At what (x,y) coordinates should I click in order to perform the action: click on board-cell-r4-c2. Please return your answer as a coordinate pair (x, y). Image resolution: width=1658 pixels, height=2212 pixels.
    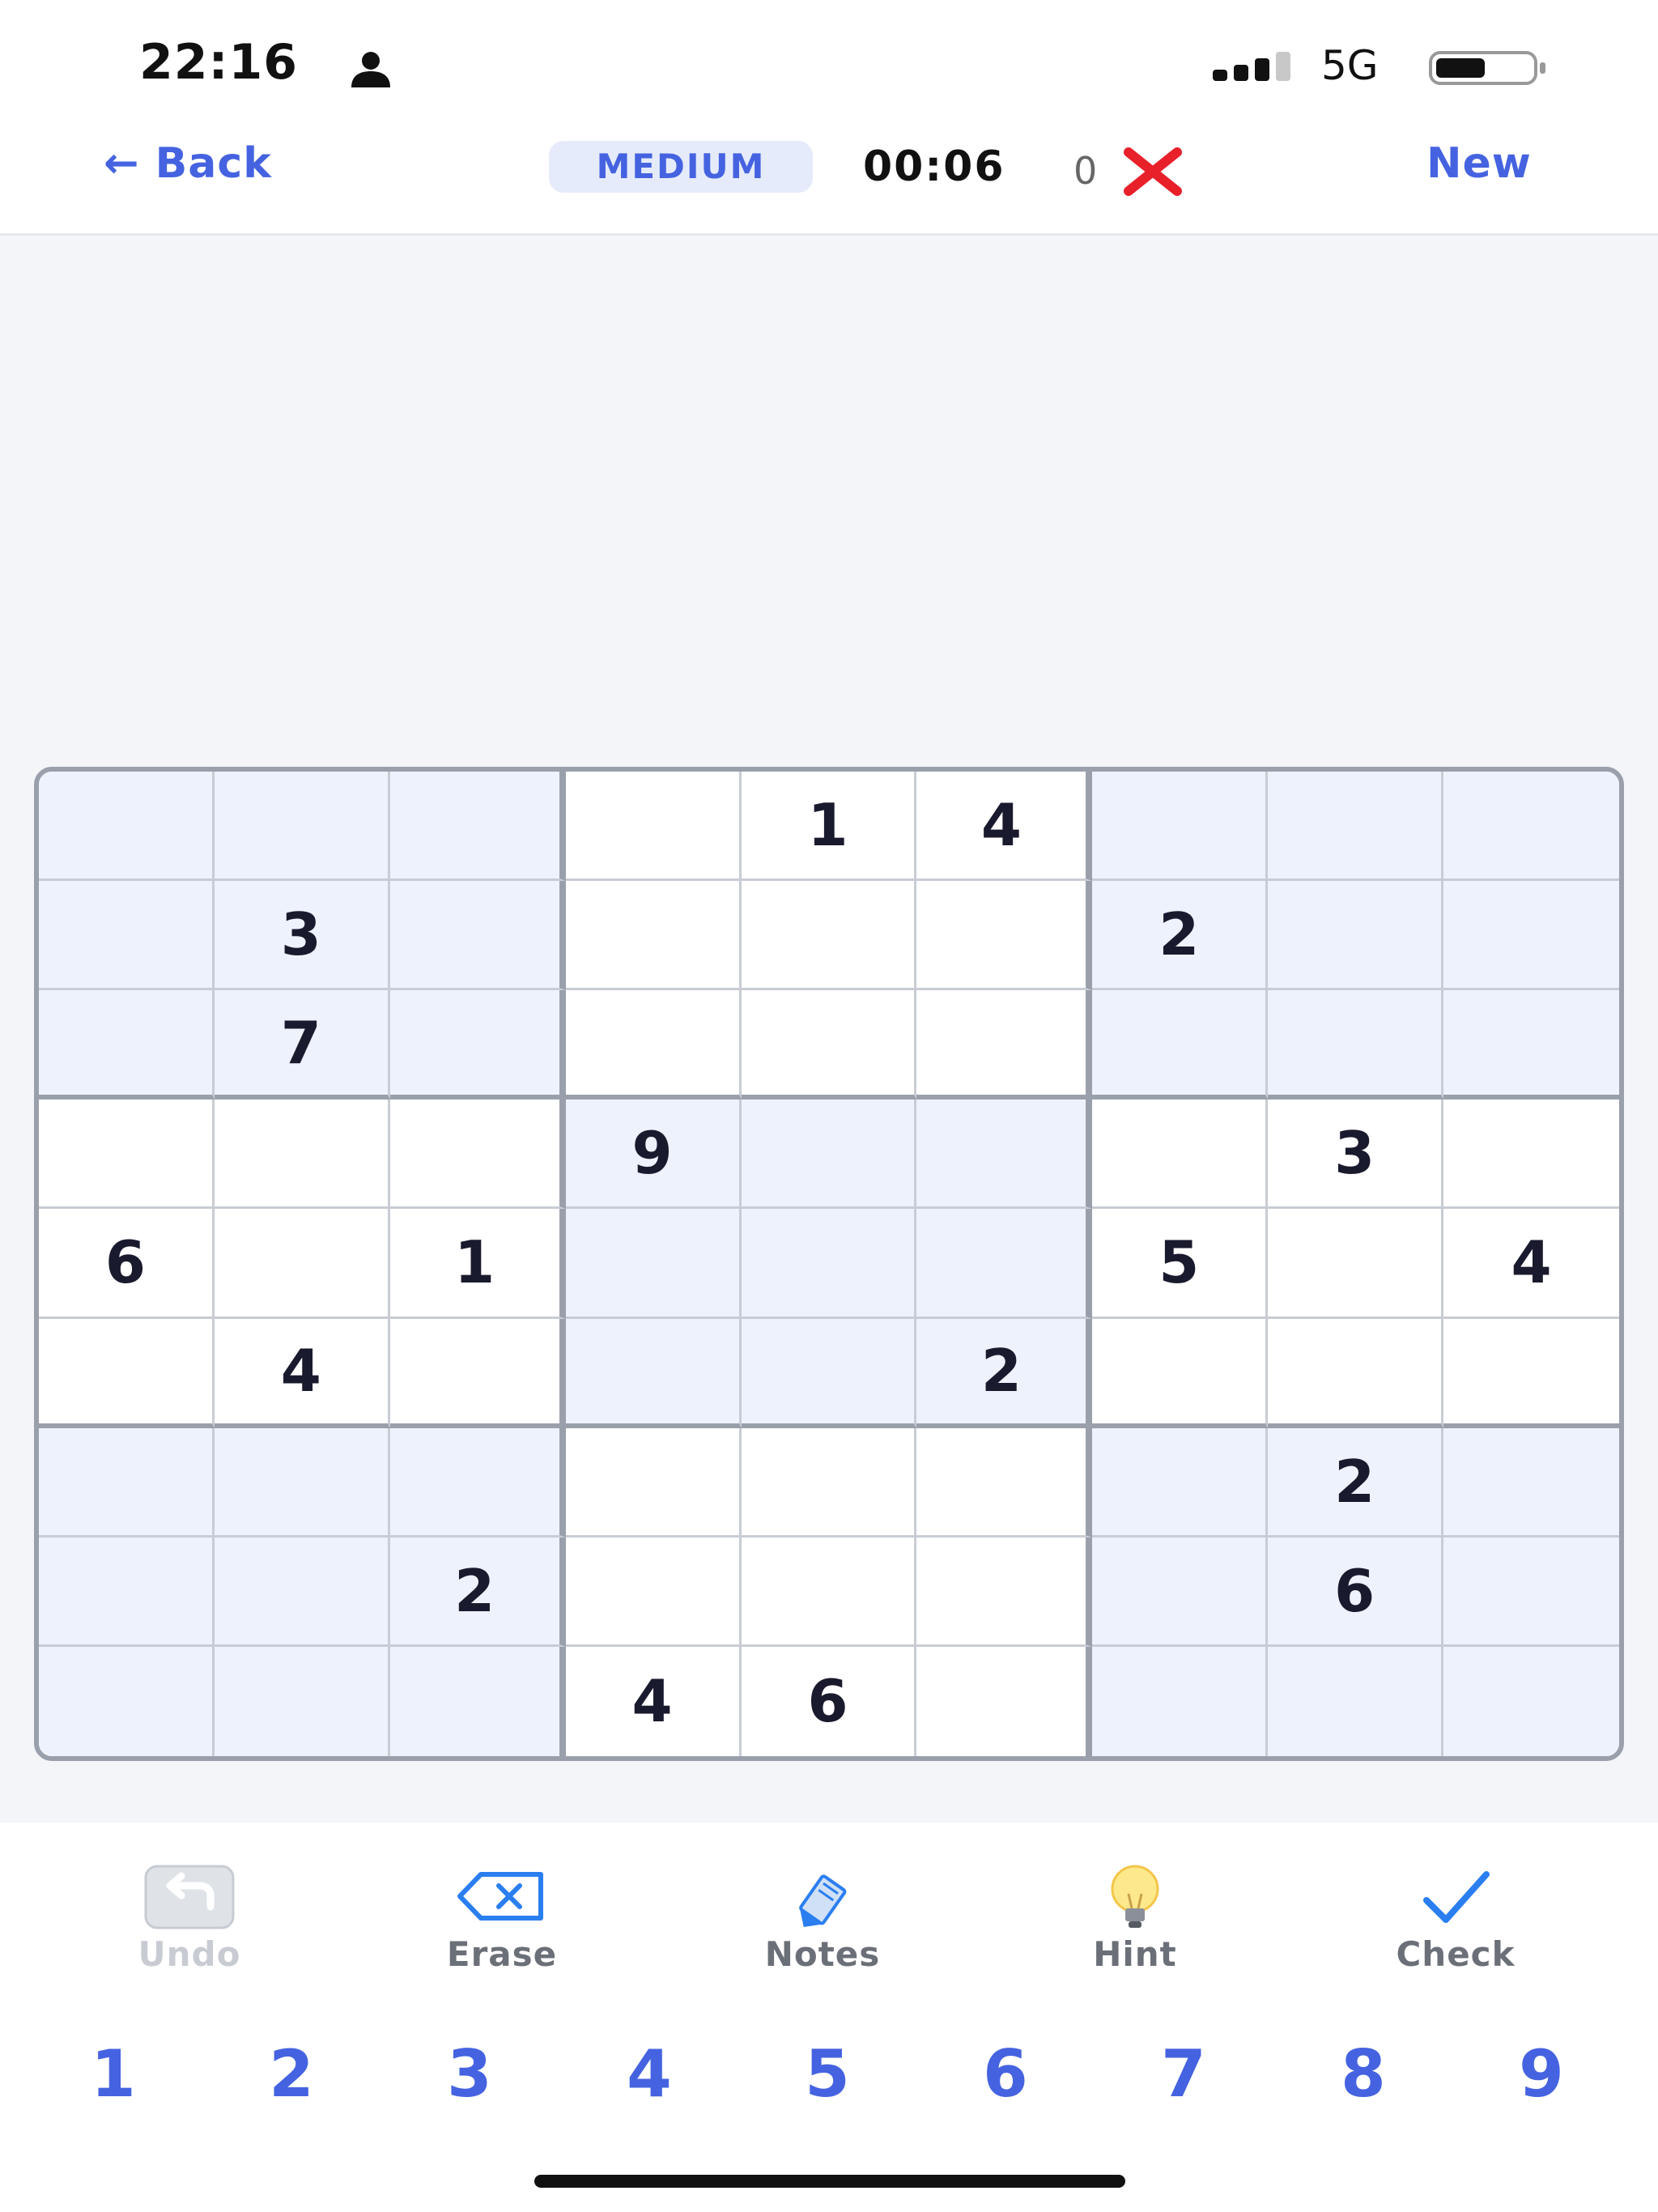
    Looking at the image, I should click on (302, 1155).